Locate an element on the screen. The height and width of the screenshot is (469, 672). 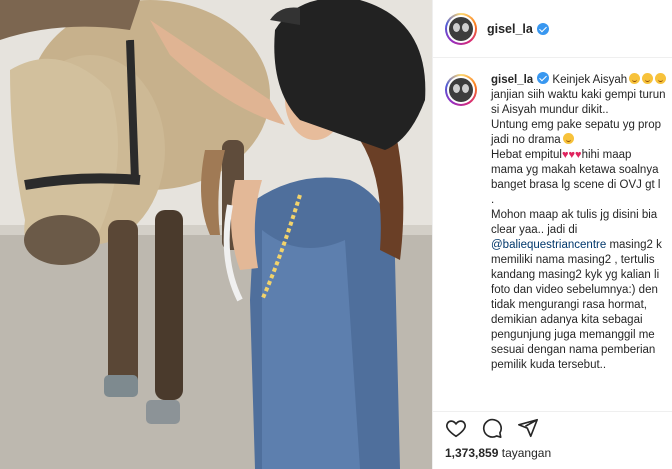
caption-line: jadi no drama is located at coordinates (526, 140).